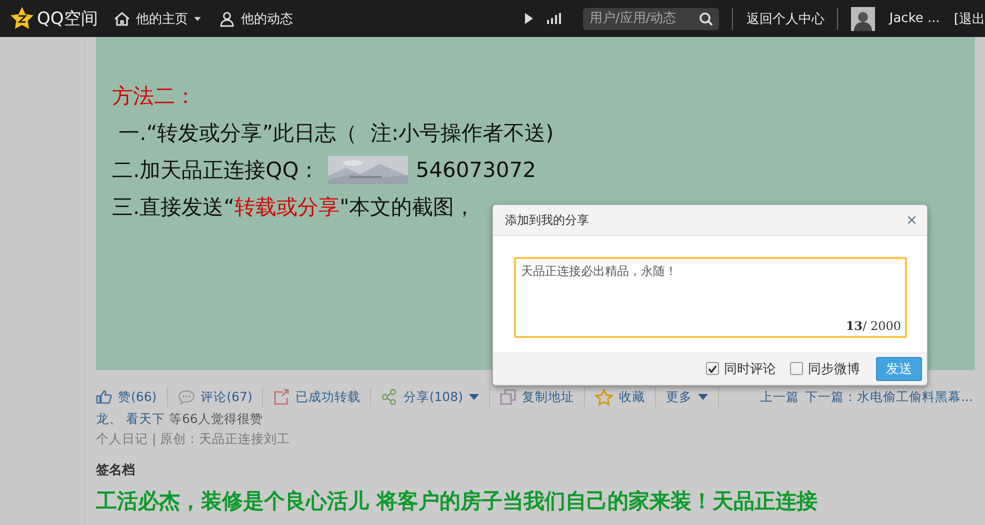  Describe the element at coordinates (389, 397) in the screenshot. I see `share-icon` at that location.